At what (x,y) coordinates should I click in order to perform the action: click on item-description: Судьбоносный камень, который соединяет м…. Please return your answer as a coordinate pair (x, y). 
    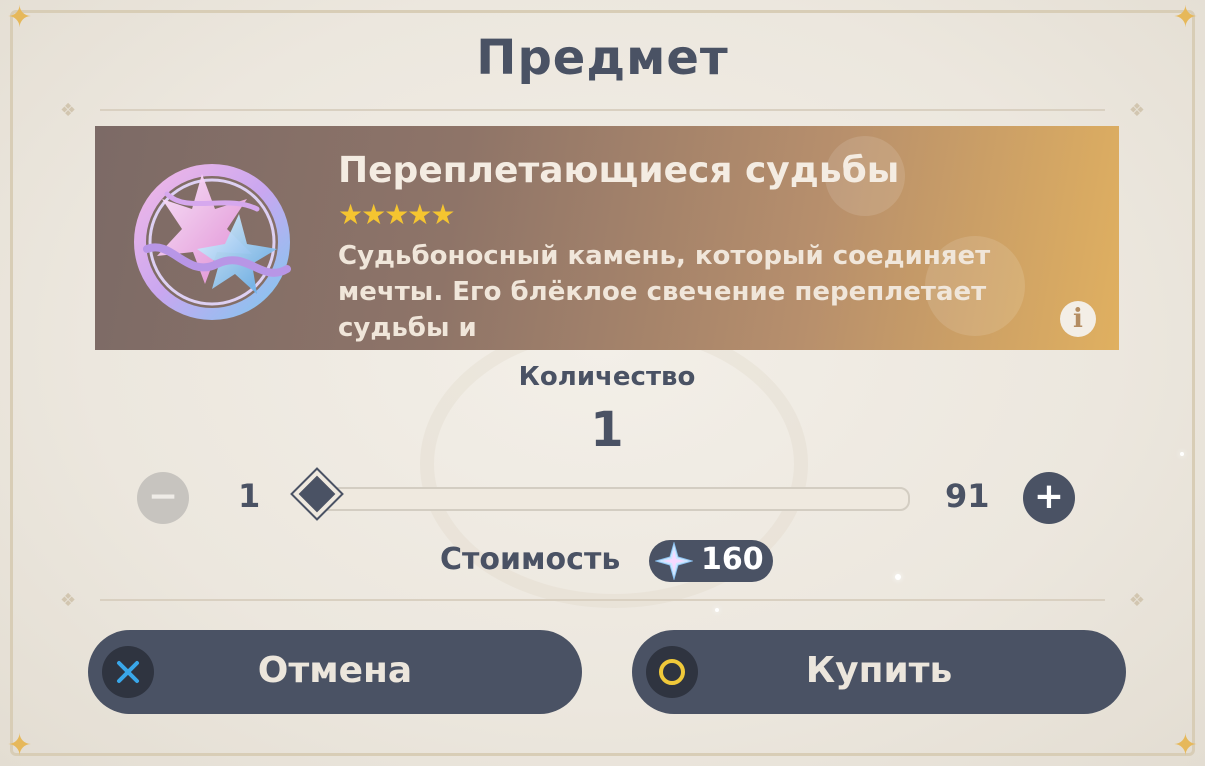
    Looking at the image, I should click on (664, 292).